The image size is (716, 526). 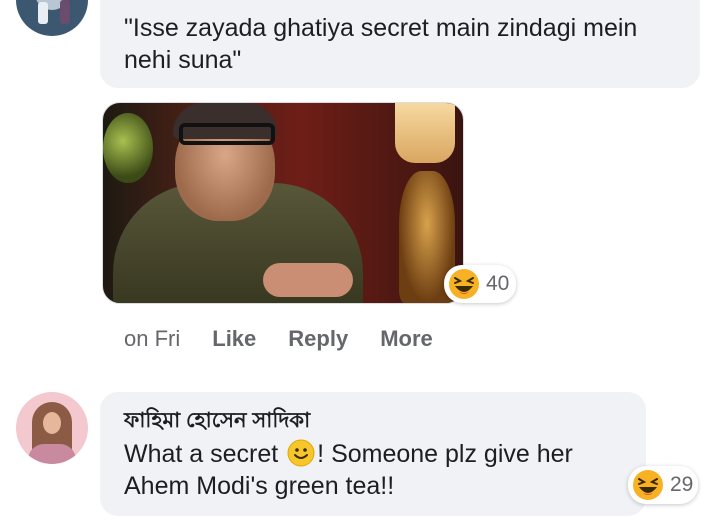 What do you see at coordinates (128, 148) in the screenshot?
I see `photo-plant` at bounding box center [128, 148].